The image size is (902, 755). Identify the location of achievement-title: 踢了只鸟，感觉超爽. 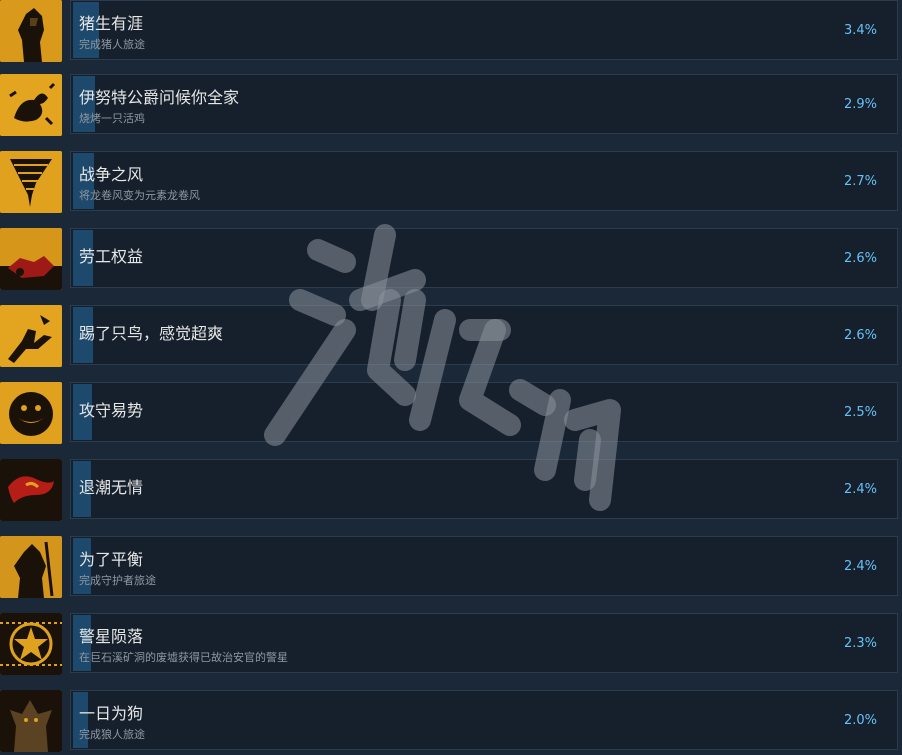
(151, 333).